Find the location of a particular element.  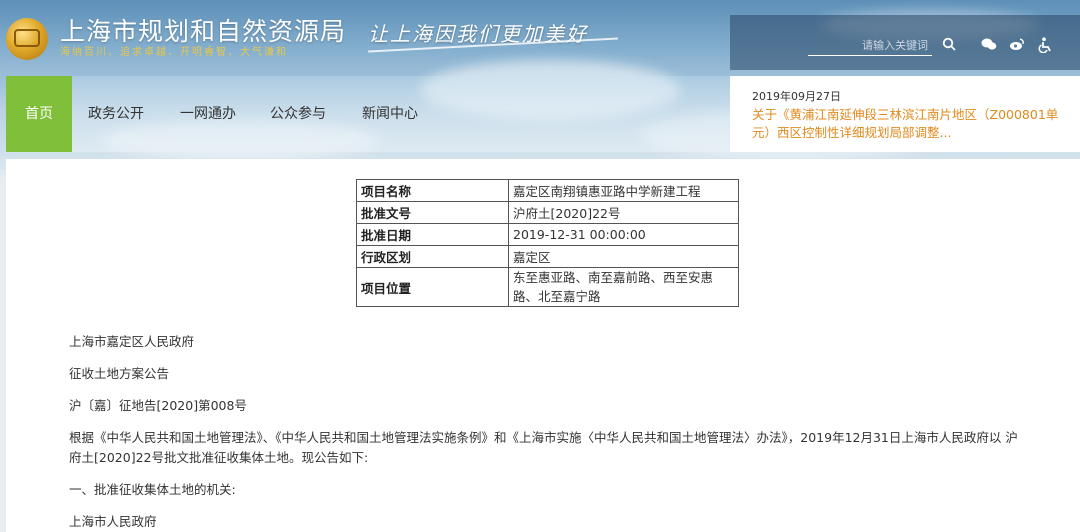

table-row: 项目名称 嘉定区南翔镇惠亚路中学新建工程 is located at coordinates (547, 190).